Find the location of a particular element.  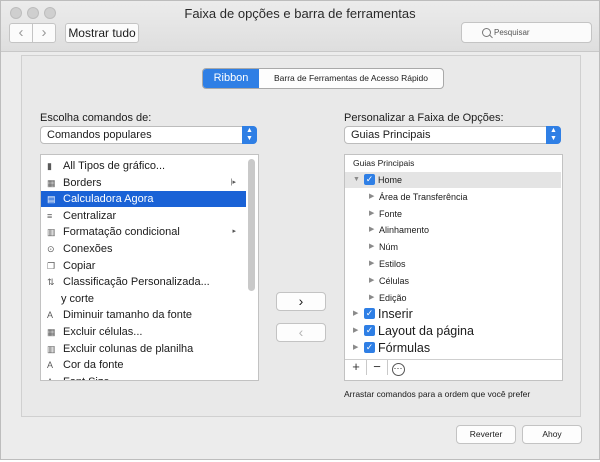

connections-icon: ⊙ is located at coordinates (51, 249).